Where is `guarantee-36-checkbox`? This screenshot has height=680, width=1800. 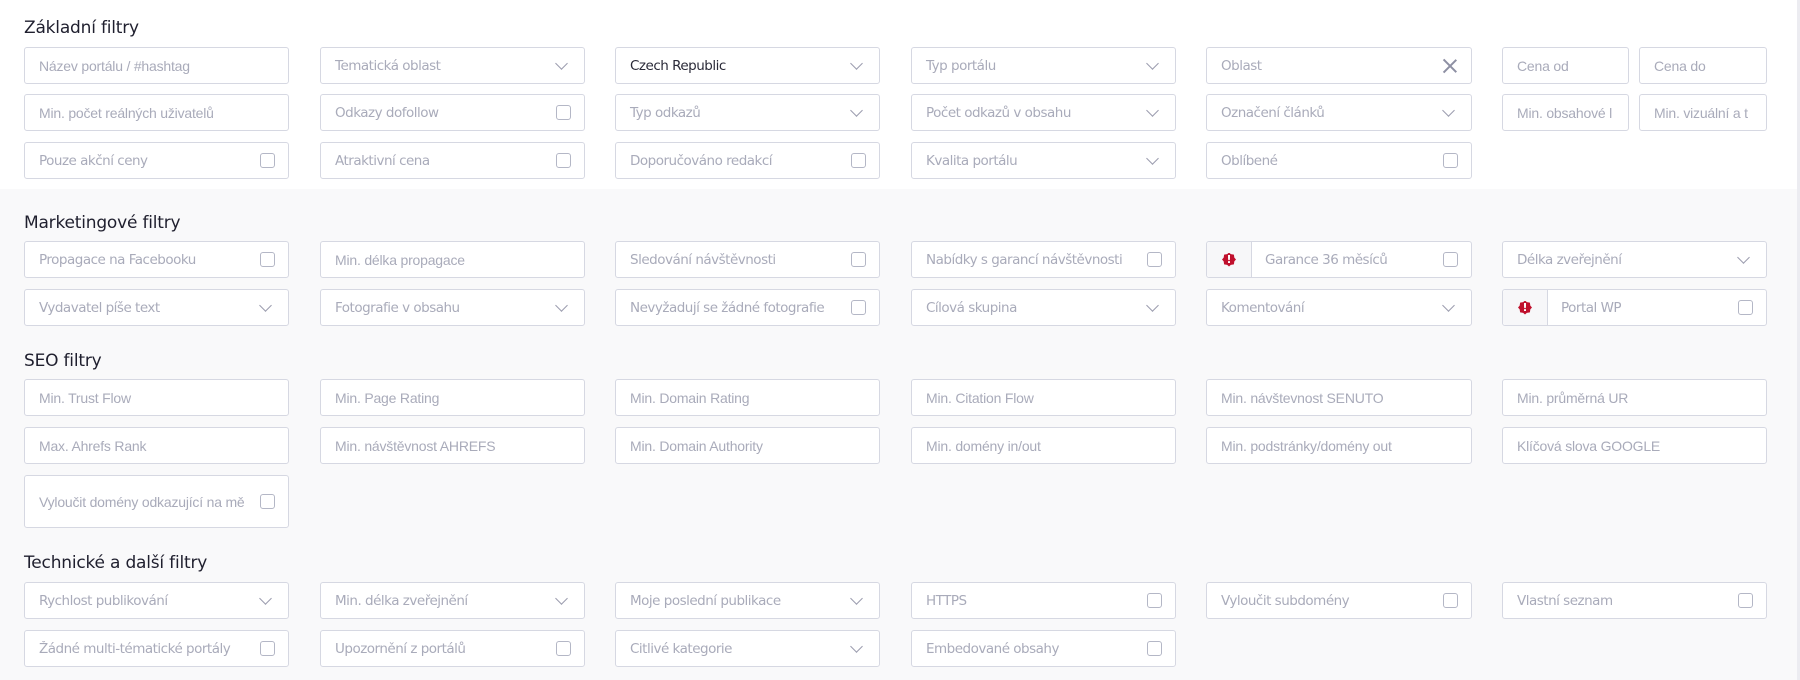 guarantee-36-checkbox is located at coordinates (1450, 259).